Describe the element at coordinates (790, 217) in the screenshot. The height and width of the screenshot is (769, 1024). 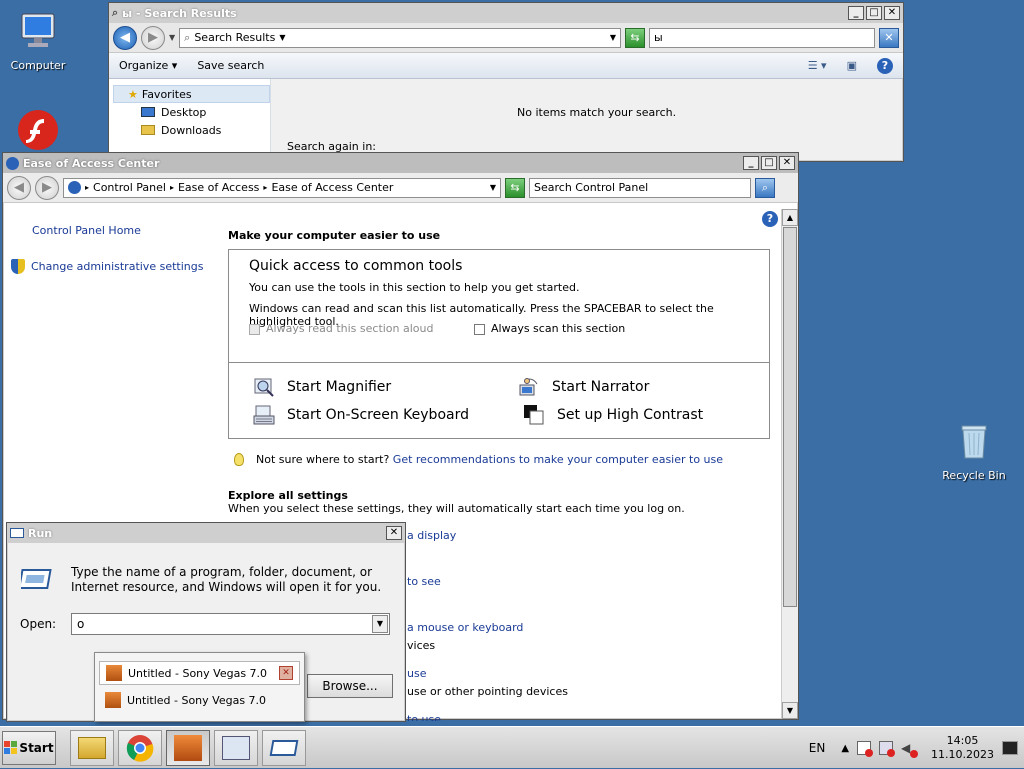
I see `scroll-up-arrow: ▲` at that location.